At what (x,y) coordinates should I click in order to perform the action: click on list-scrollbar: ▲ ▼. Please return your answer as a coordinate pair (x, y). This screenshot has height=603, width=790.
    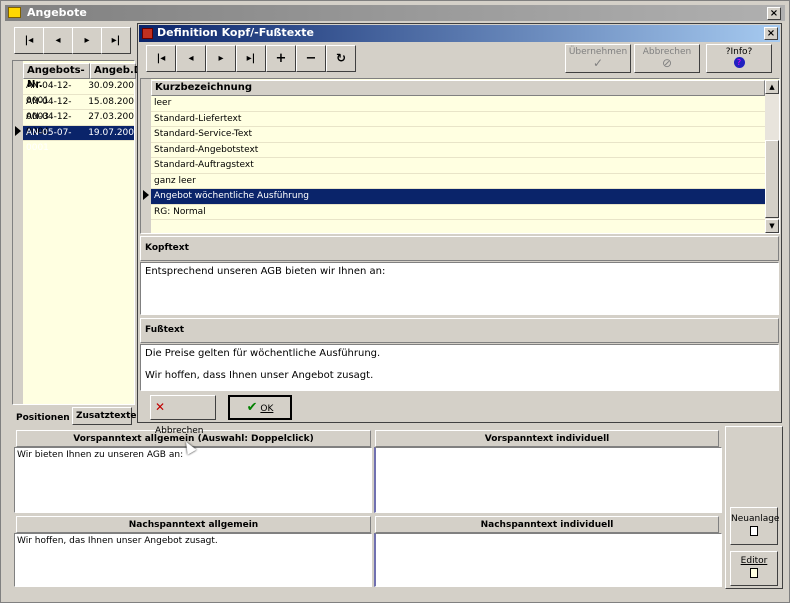
    Looking at the image, I should click on (772, 156).